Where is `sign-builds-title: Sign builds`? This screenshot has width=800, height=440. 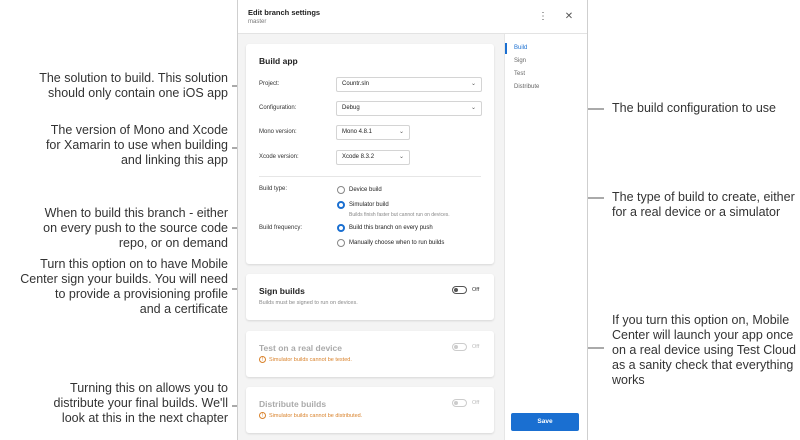
sign-builds-title: Sign builds is located at coordinates (282, 291).